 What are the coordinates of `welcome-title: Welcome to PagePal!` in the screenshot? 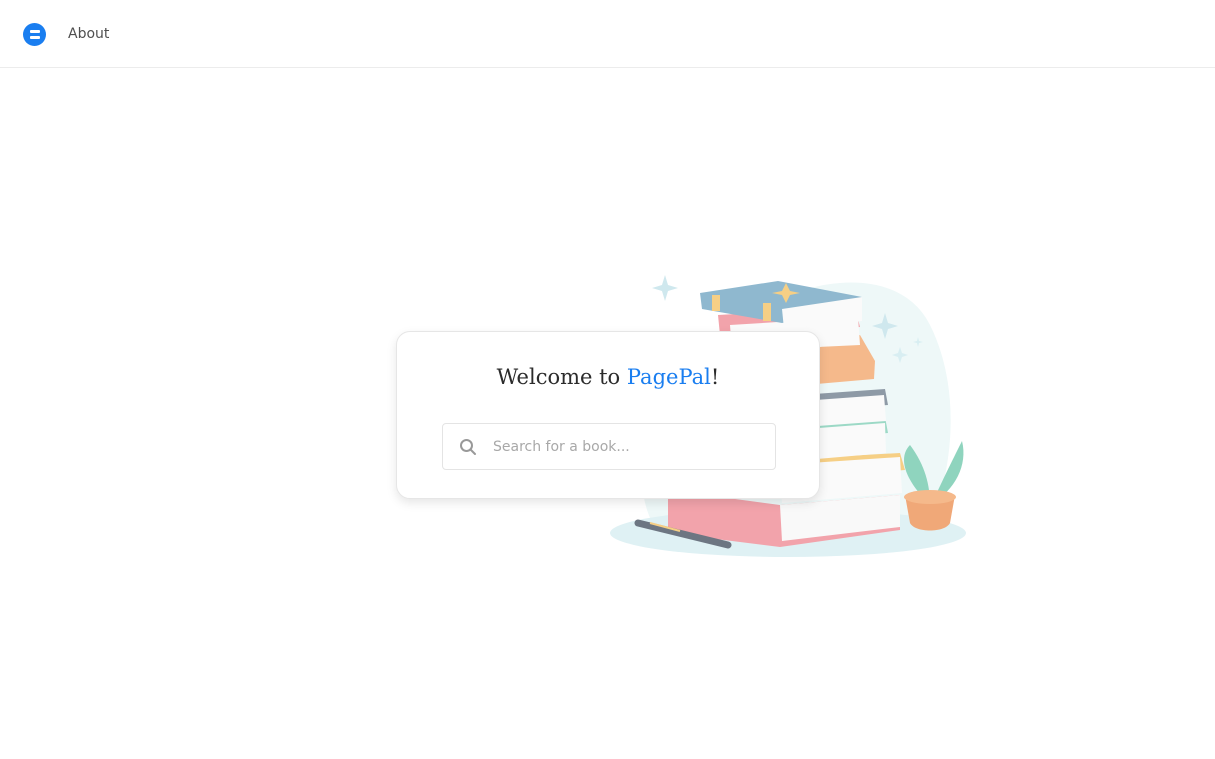 It's located at (608, 377).